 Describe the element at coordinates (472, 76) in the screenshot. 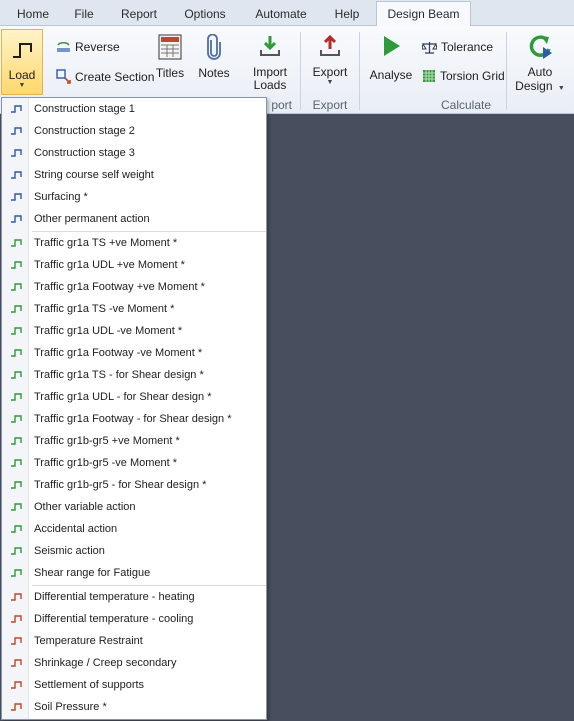

I see `torsion-grid-label: Torsion Grid` at that location.